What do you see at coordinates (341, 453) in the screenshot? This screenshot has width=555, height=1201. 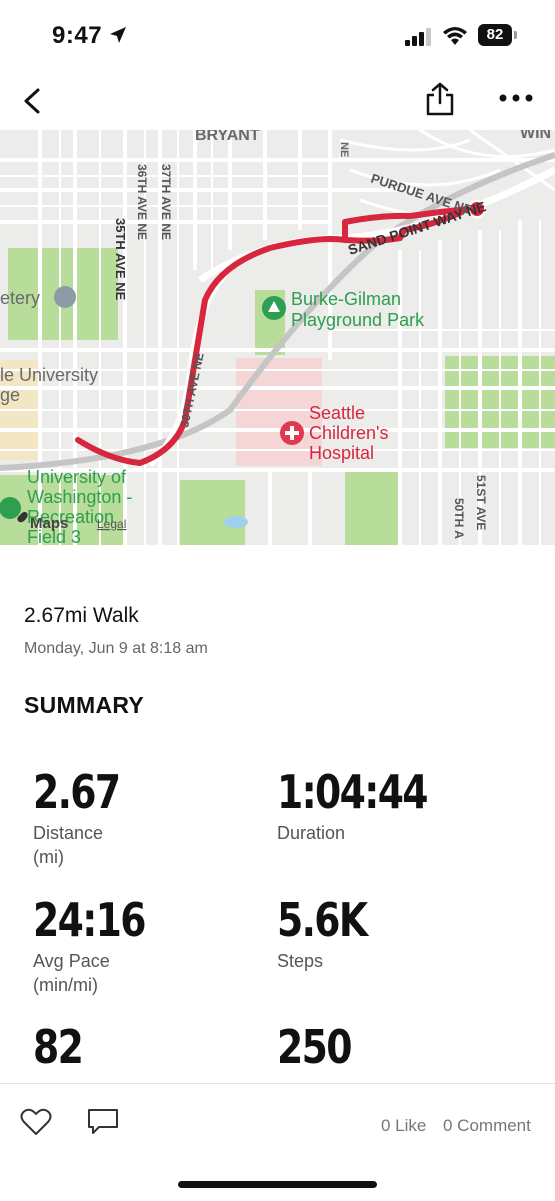 I see `label-hospital-3: Hospital` at bounding box center [341, 453].